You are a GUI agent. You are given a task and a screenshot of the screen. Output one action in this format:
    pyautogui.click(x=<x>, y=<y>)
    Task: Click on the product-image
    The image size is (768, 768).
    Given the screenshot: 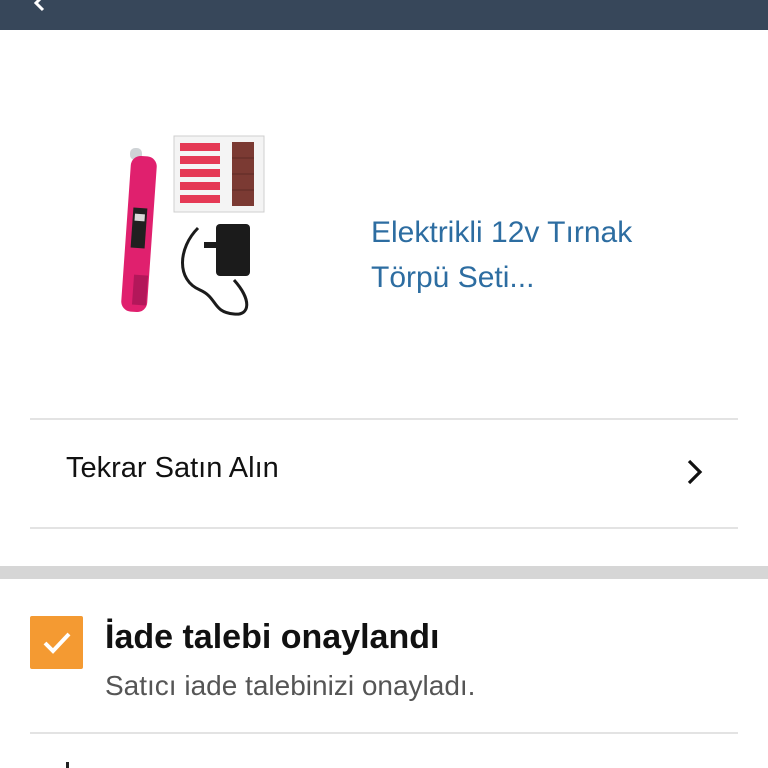 What is the action you would take?
    pyautogui.click(x=185, y=225)
    